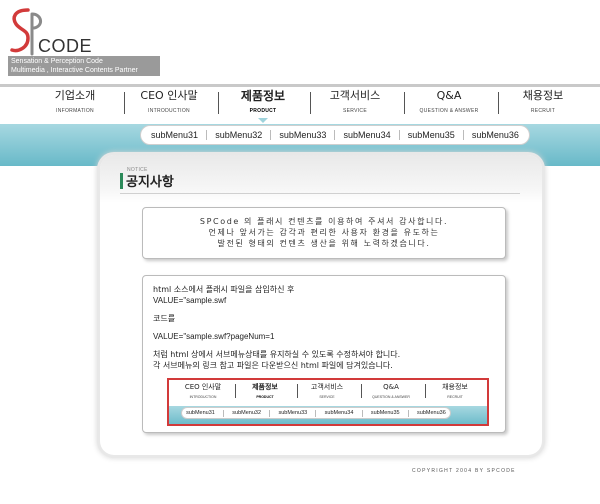  I want to click on submenu-item-31: subMenu31, so click(174, 135).